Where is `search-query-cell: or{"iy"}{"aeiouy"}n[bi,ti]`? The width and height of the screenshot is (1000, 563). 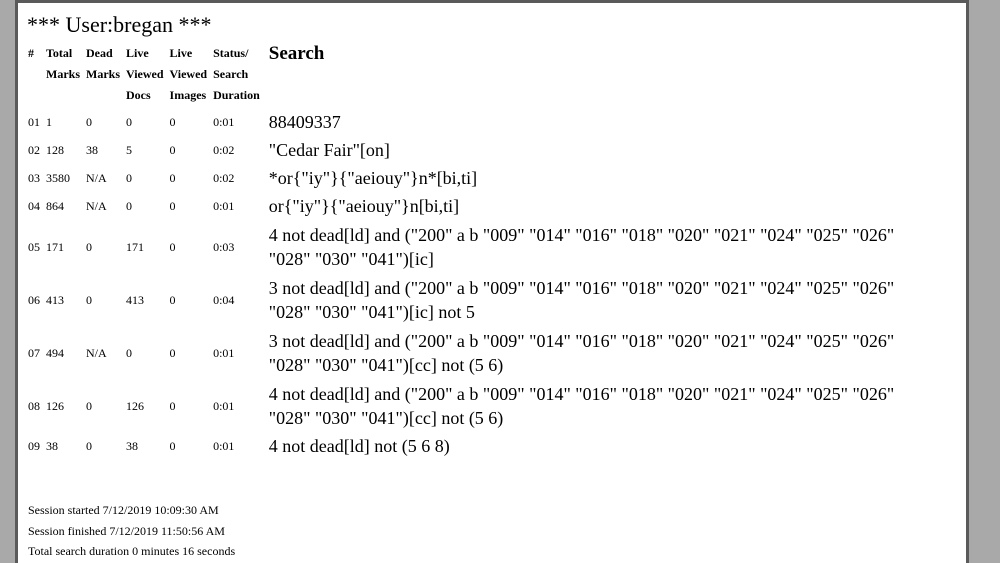 search-query-cell: or{"iy"}{"aeiouy"}n[bi,ti] is located at coordinates (364, 206).